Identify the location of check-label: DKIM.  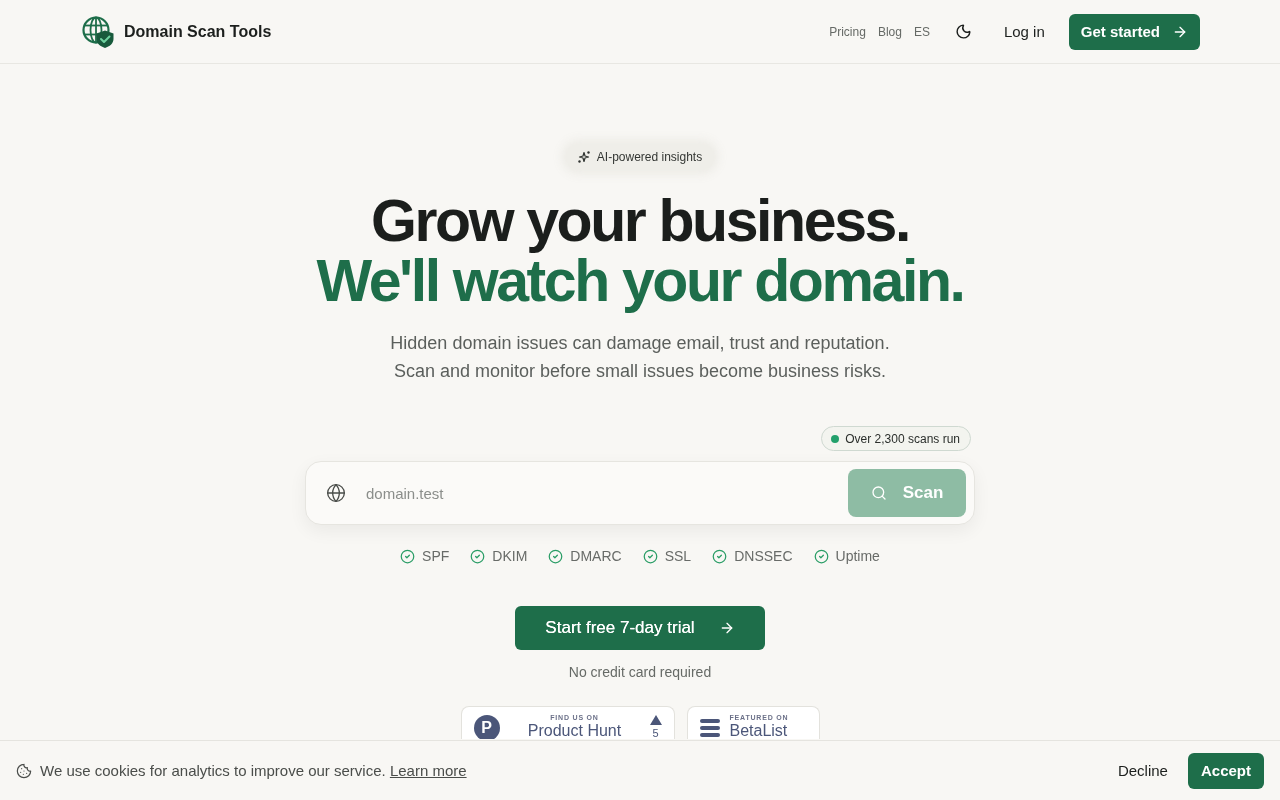
(510, 556).